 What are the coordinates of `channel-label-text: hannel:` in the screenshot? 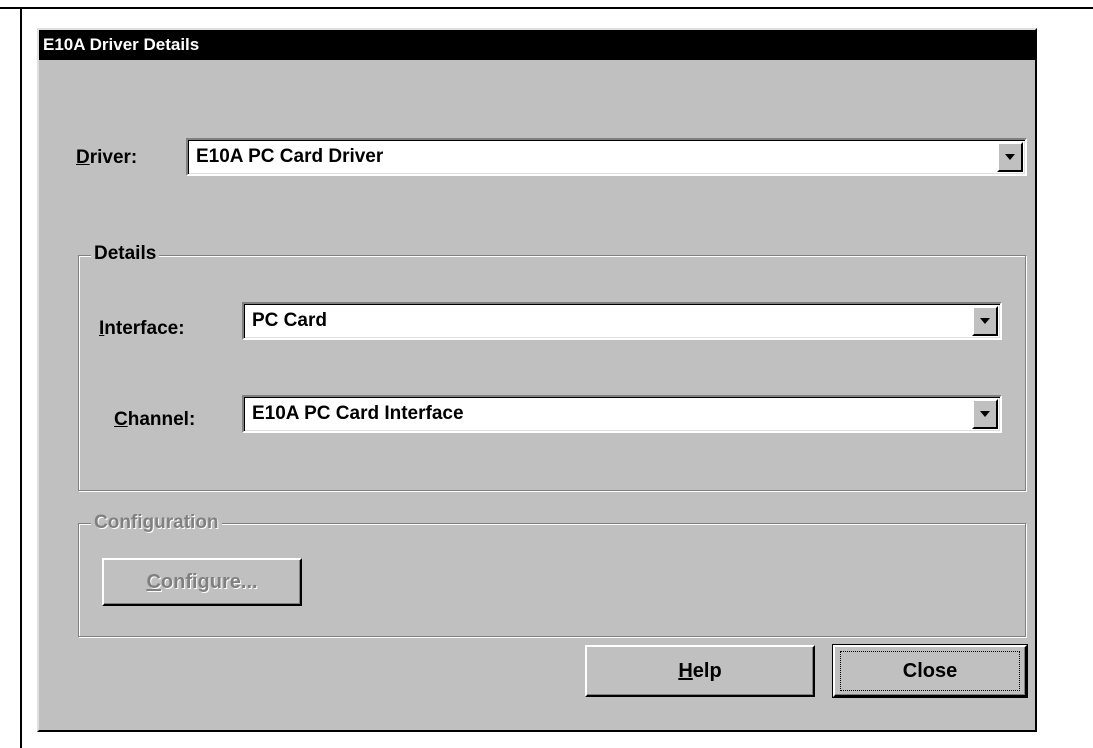 It's located at (161, 419).